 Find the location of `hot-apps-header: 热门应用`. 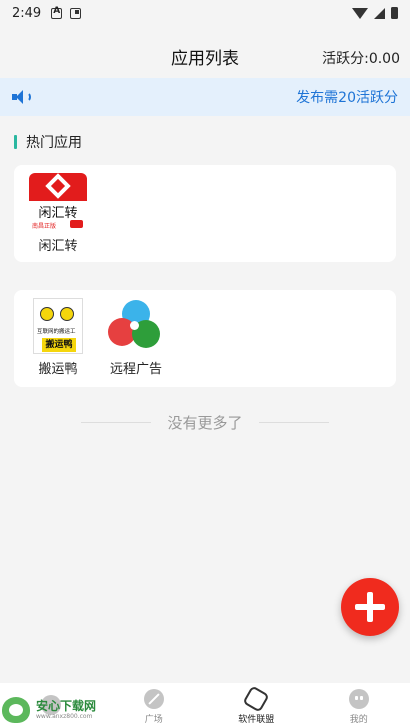

hot-apps-header: 热门应用 is located at coordinates (48, 142).